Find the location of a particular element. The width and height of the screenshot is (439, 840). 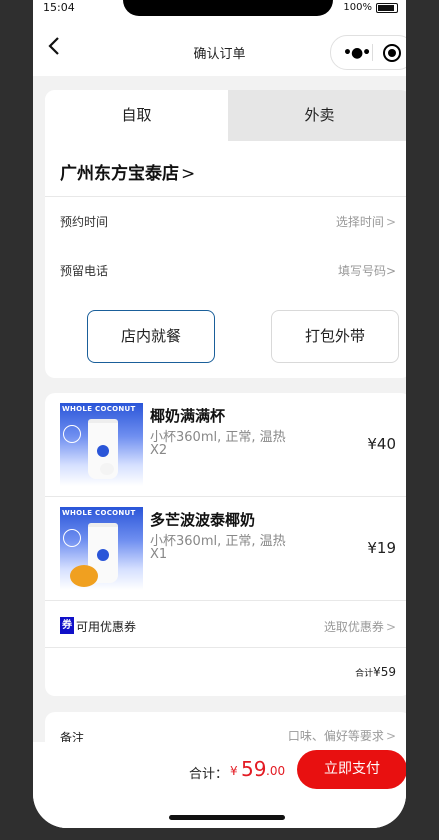

reserve-time-label: 预约时间 is located at coordinates (84, 222).